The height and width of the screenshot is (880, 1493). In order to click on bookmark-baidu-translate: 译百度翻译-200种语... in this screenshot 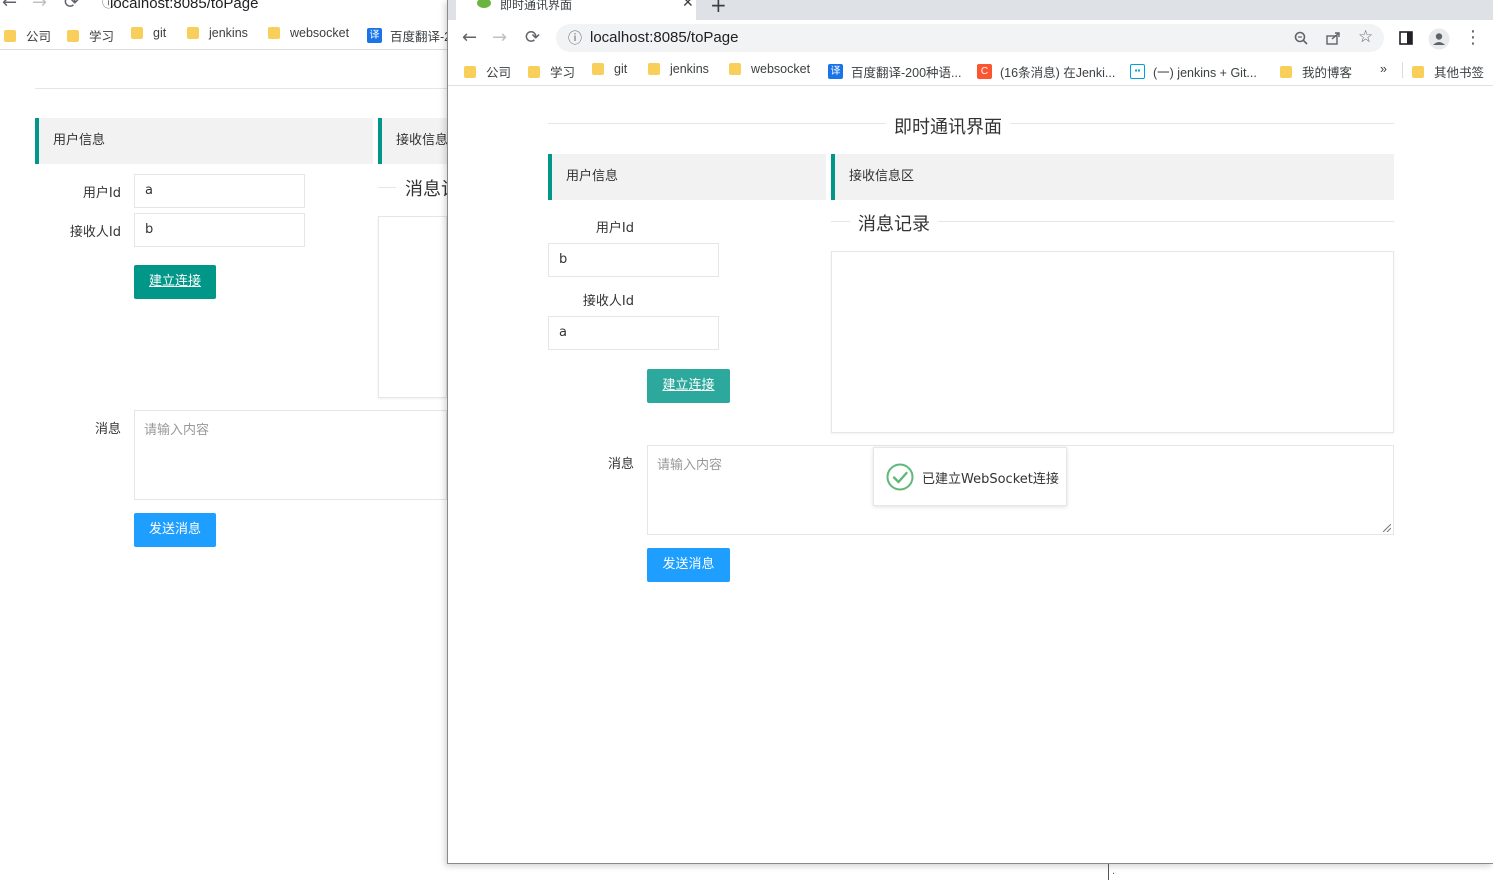, I will do `click(894, 71)`.